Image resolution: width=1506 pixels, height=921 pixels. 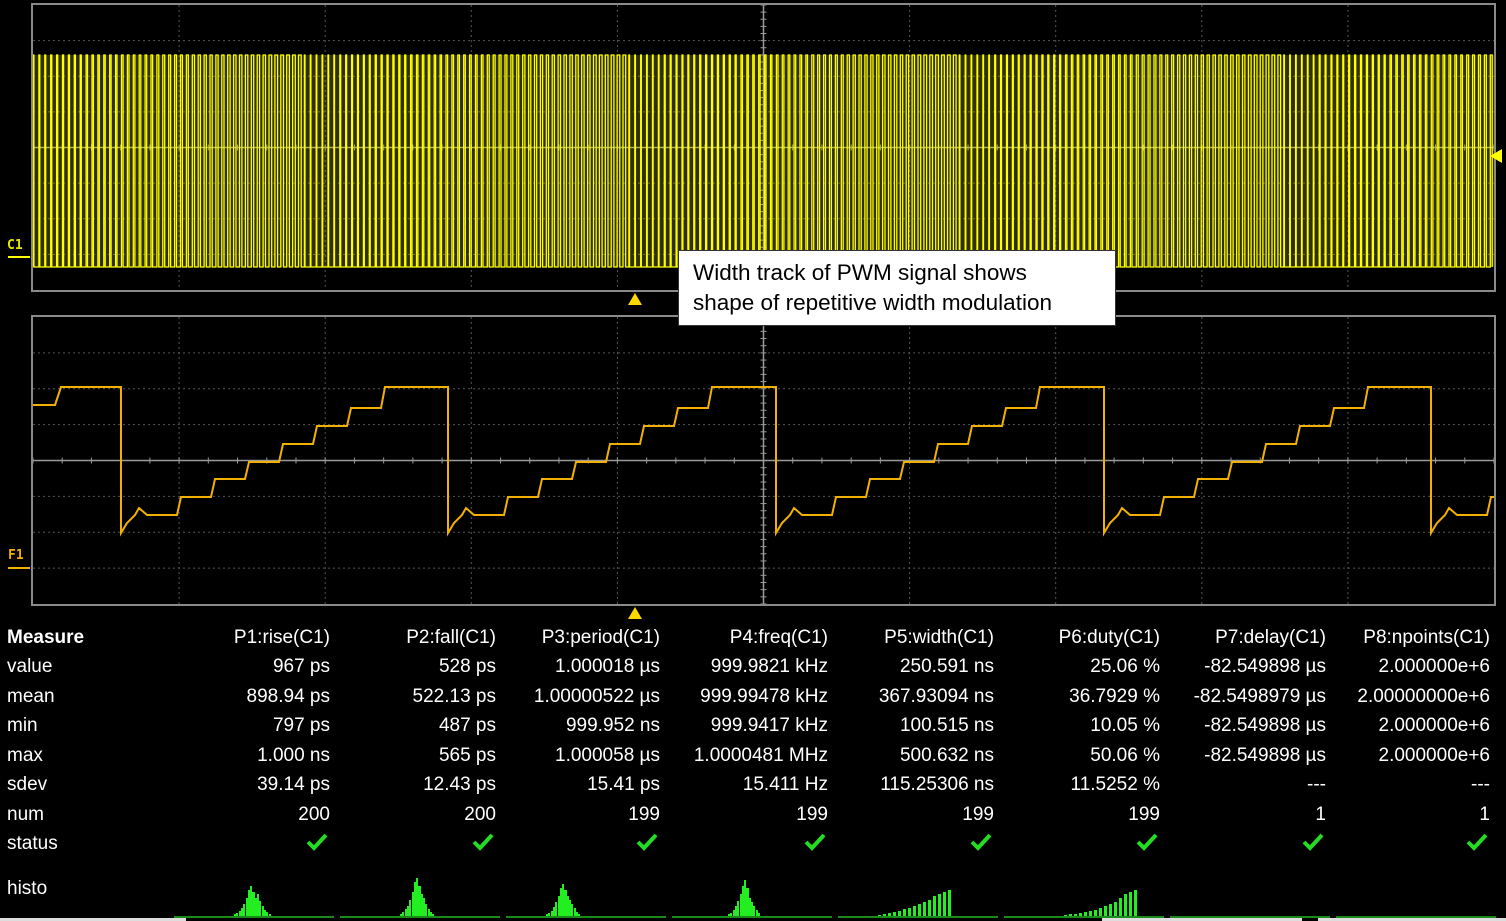 I want to click on histo-label: histo, so click(x=27, y=888).